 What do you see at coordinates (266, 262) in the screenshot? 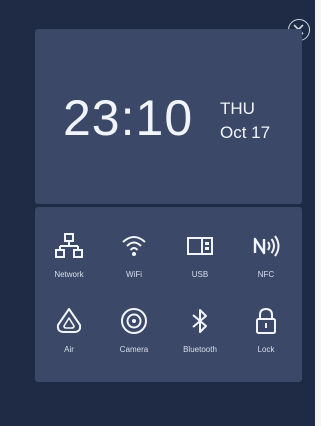
I see `tile-nfc: NFC` at bounding box center [266, 262].